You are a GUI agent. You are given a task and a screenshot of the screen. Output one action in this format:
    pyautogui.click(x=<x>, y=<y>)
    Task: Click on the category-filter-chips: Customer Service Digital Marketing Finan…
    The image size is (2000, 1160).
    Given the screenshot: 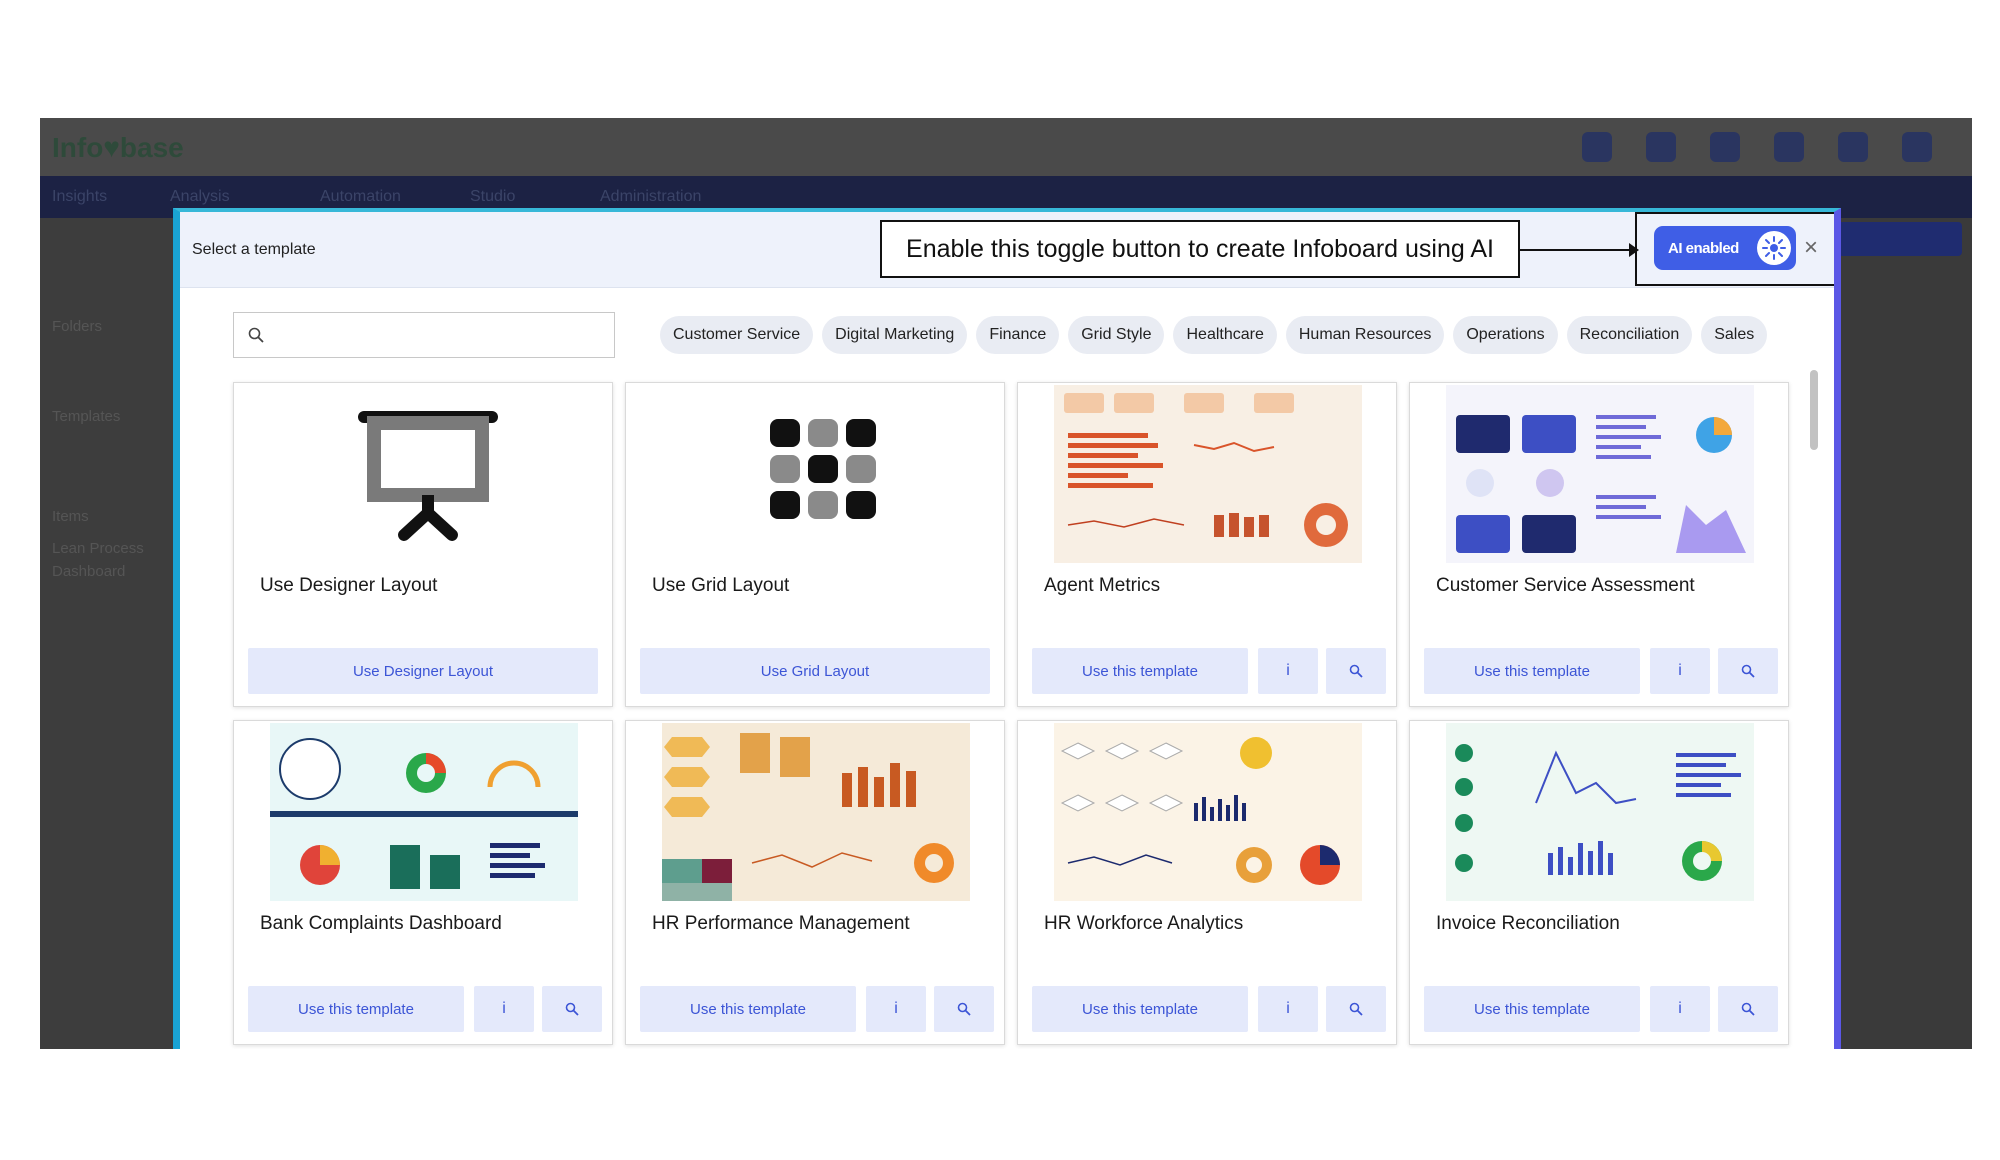 What is the action you would take?
    pyautogui.click(x=1214, y=335)
    